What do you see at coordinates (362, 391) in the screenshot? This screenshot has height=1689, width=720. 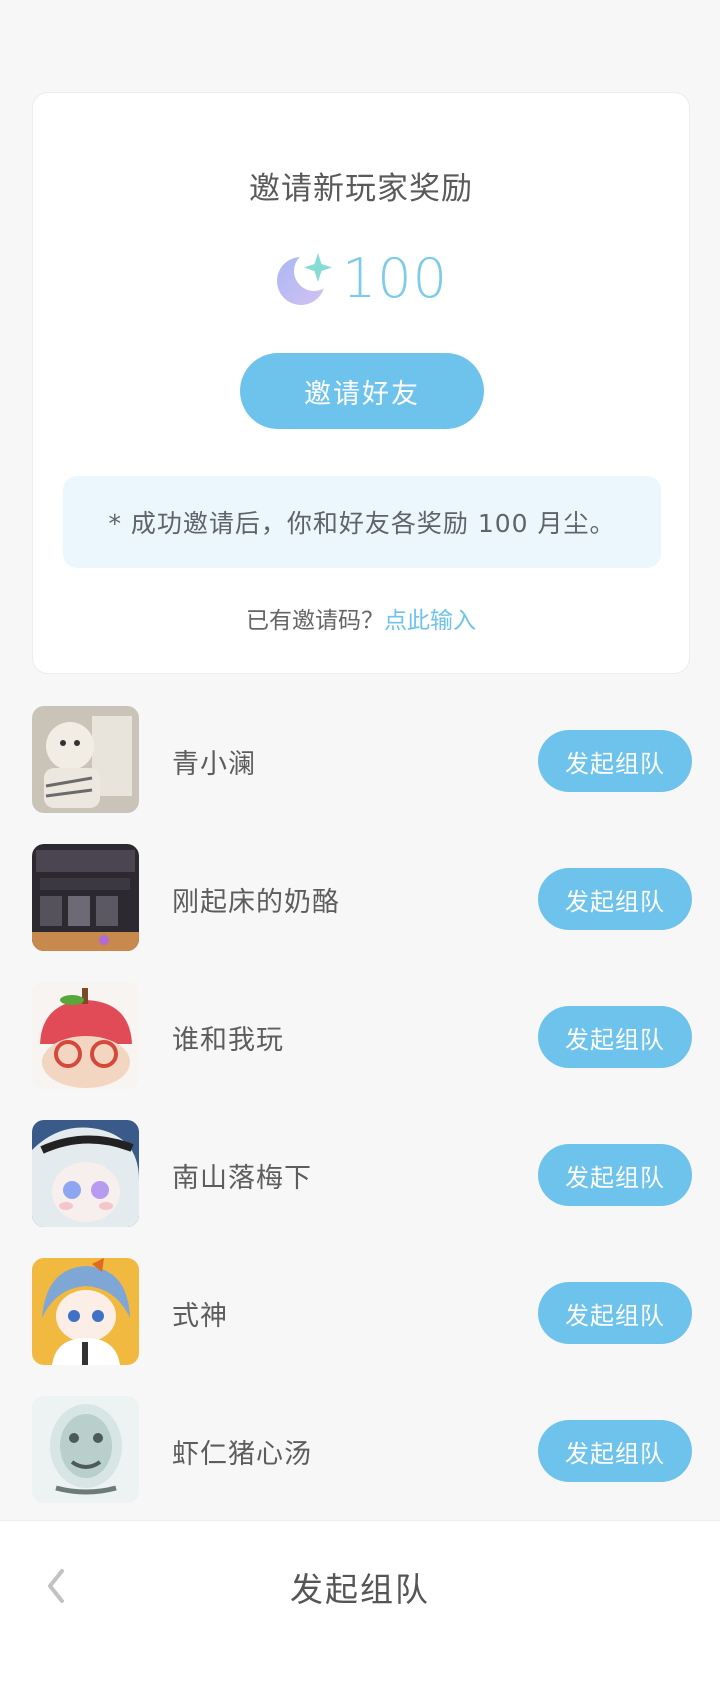 I see `invite-friends-button: 邀请好友` at bounding box center [362, 391].